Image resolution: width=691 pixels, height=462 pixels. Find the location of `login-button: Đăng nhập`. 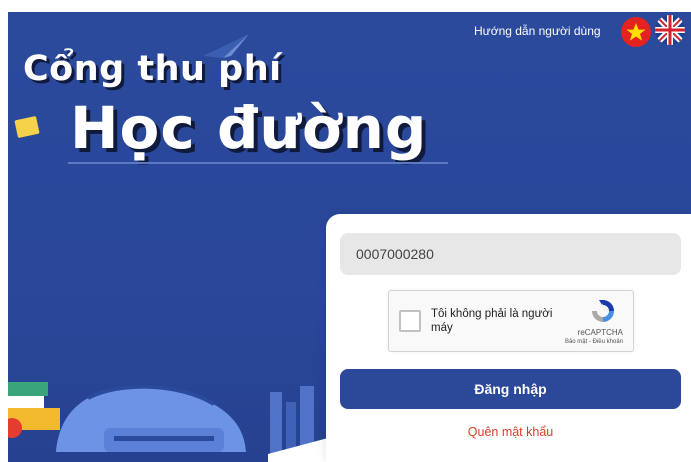

login-button: Đăng nhập is located at coordinates (510, 389).